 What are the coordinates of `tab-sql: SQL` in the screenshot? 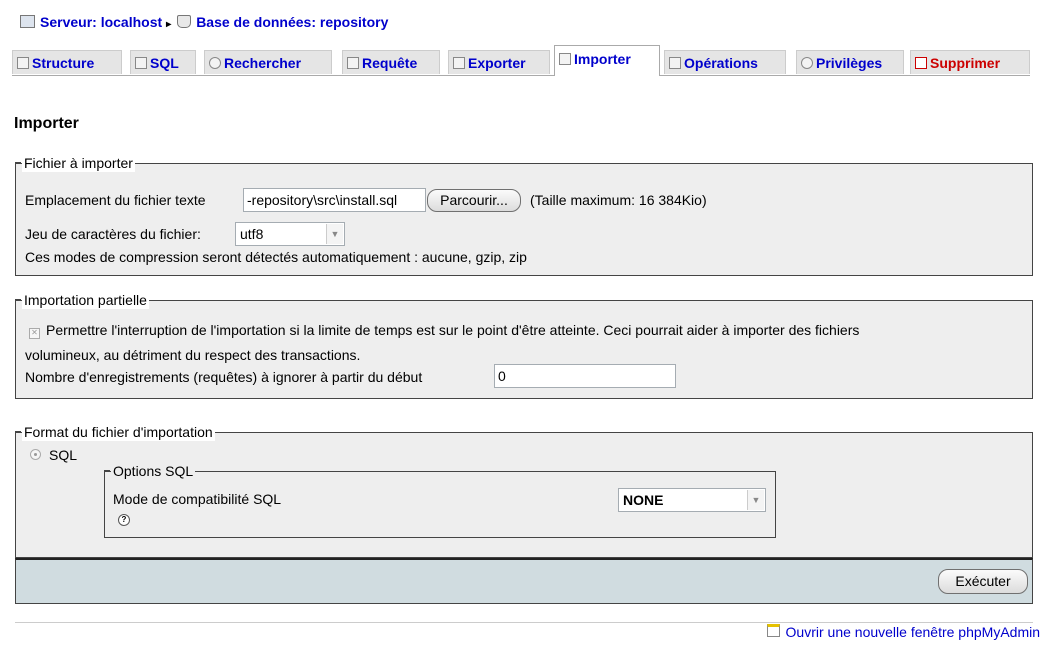 It's located at (163, 62).